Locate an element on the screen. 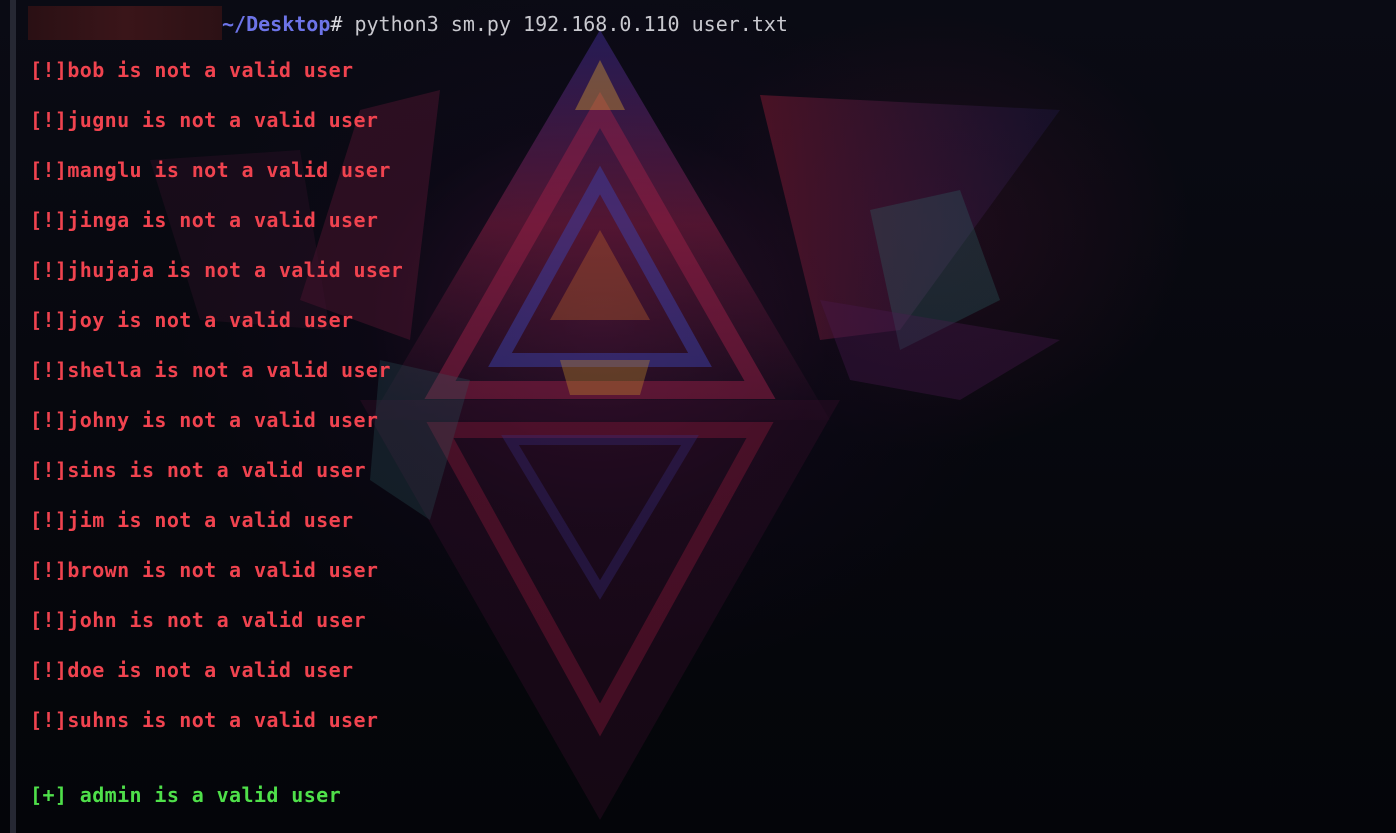 Image resolution: width=1396 pixels, height=833 pixels. prompt-symbol: # is located at coordinates (336, 24).